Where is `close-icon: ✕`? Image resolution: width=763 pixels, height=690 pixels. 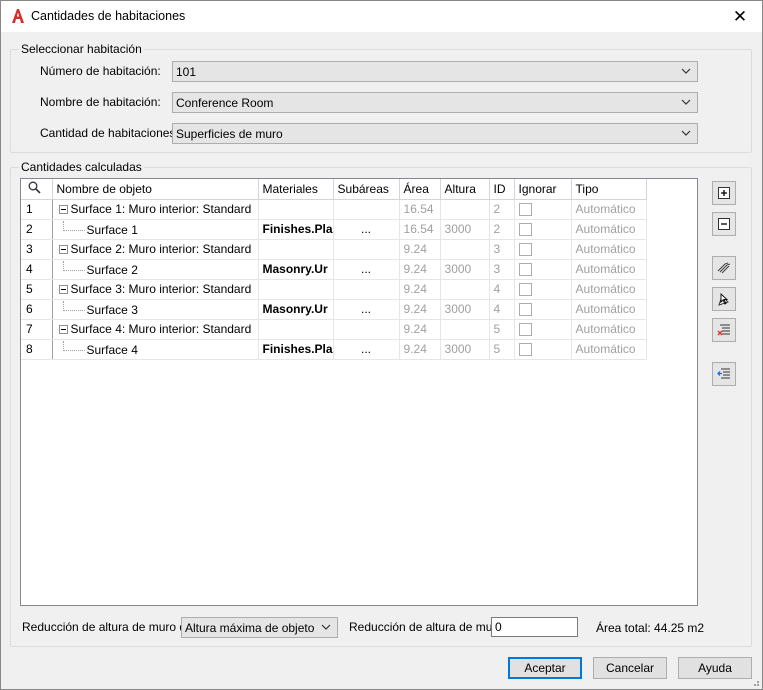
close-icon: ✕ is located at coordinates (740, 16).